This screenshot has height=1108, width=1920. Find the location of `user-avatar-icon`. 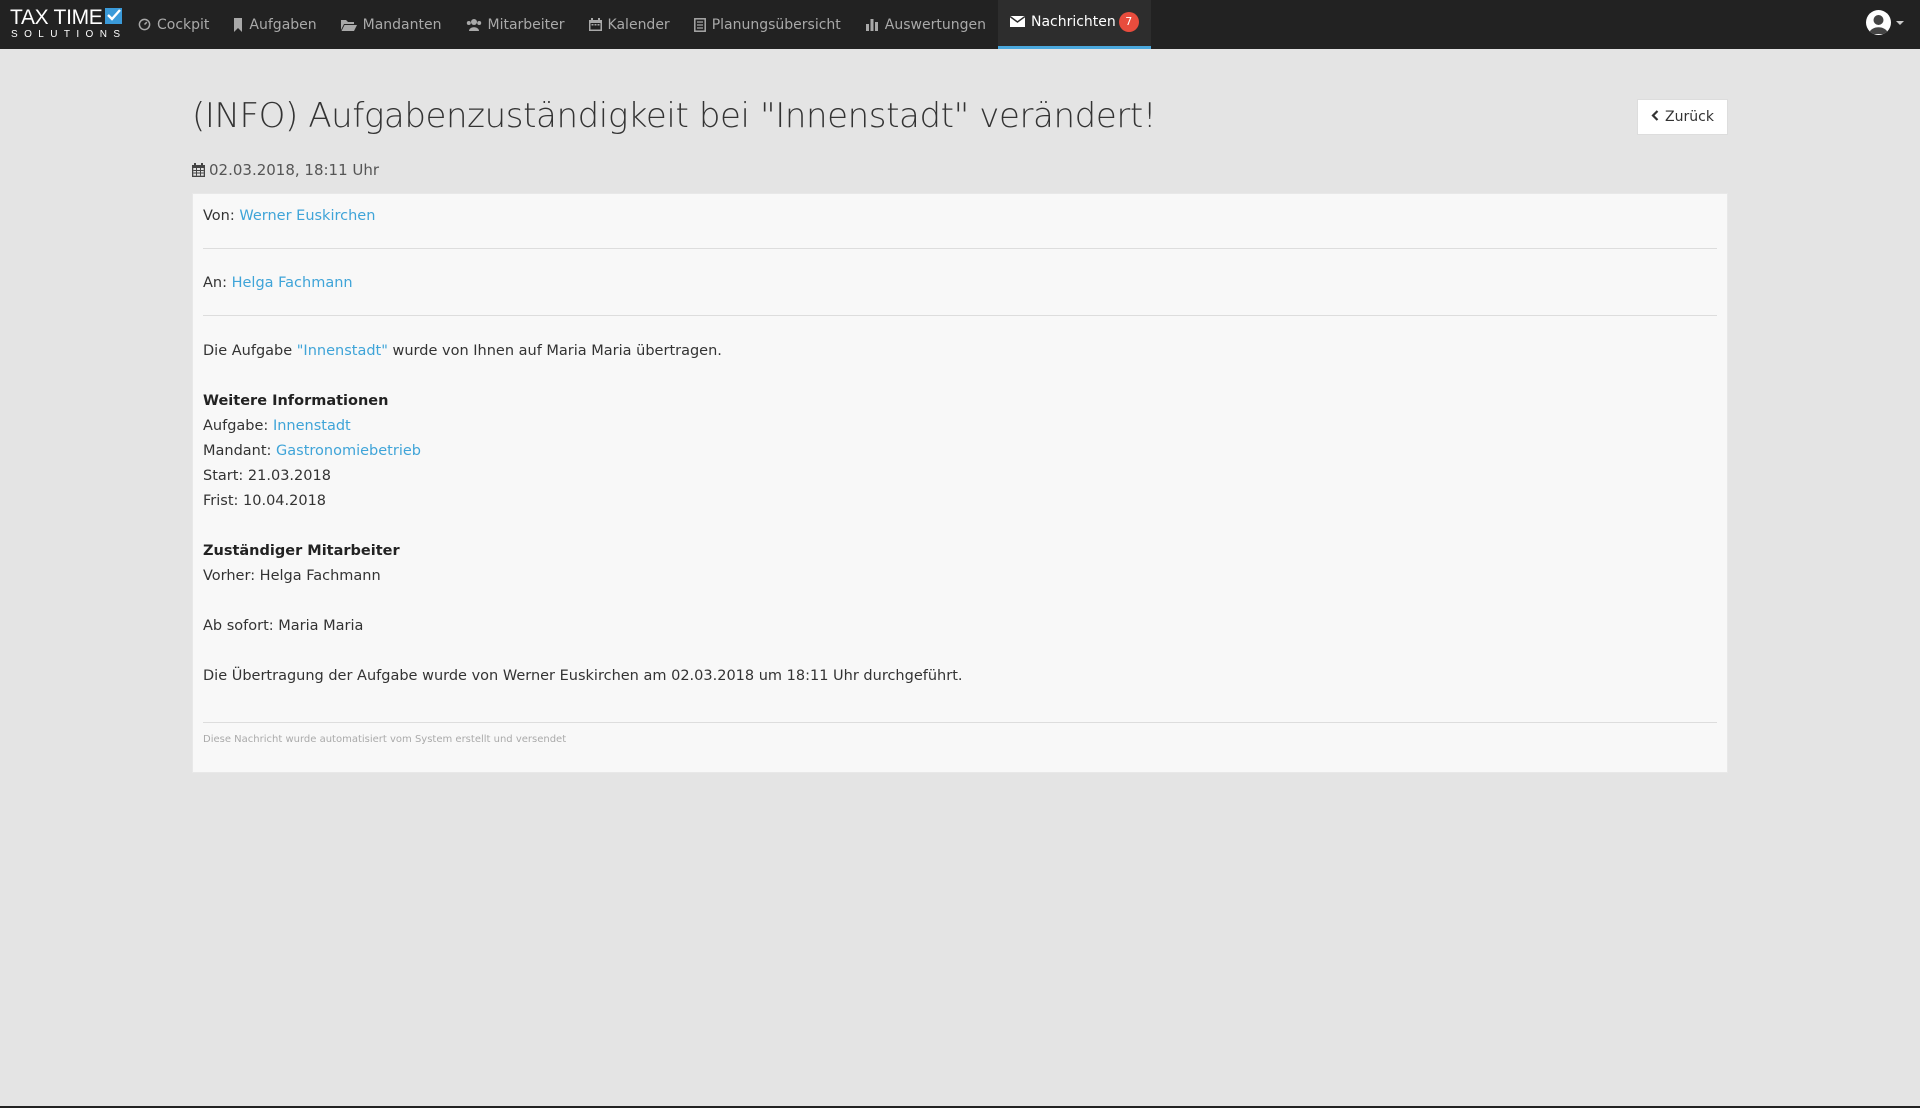

user-avatar-icon is located at coordinates (1878, 22).